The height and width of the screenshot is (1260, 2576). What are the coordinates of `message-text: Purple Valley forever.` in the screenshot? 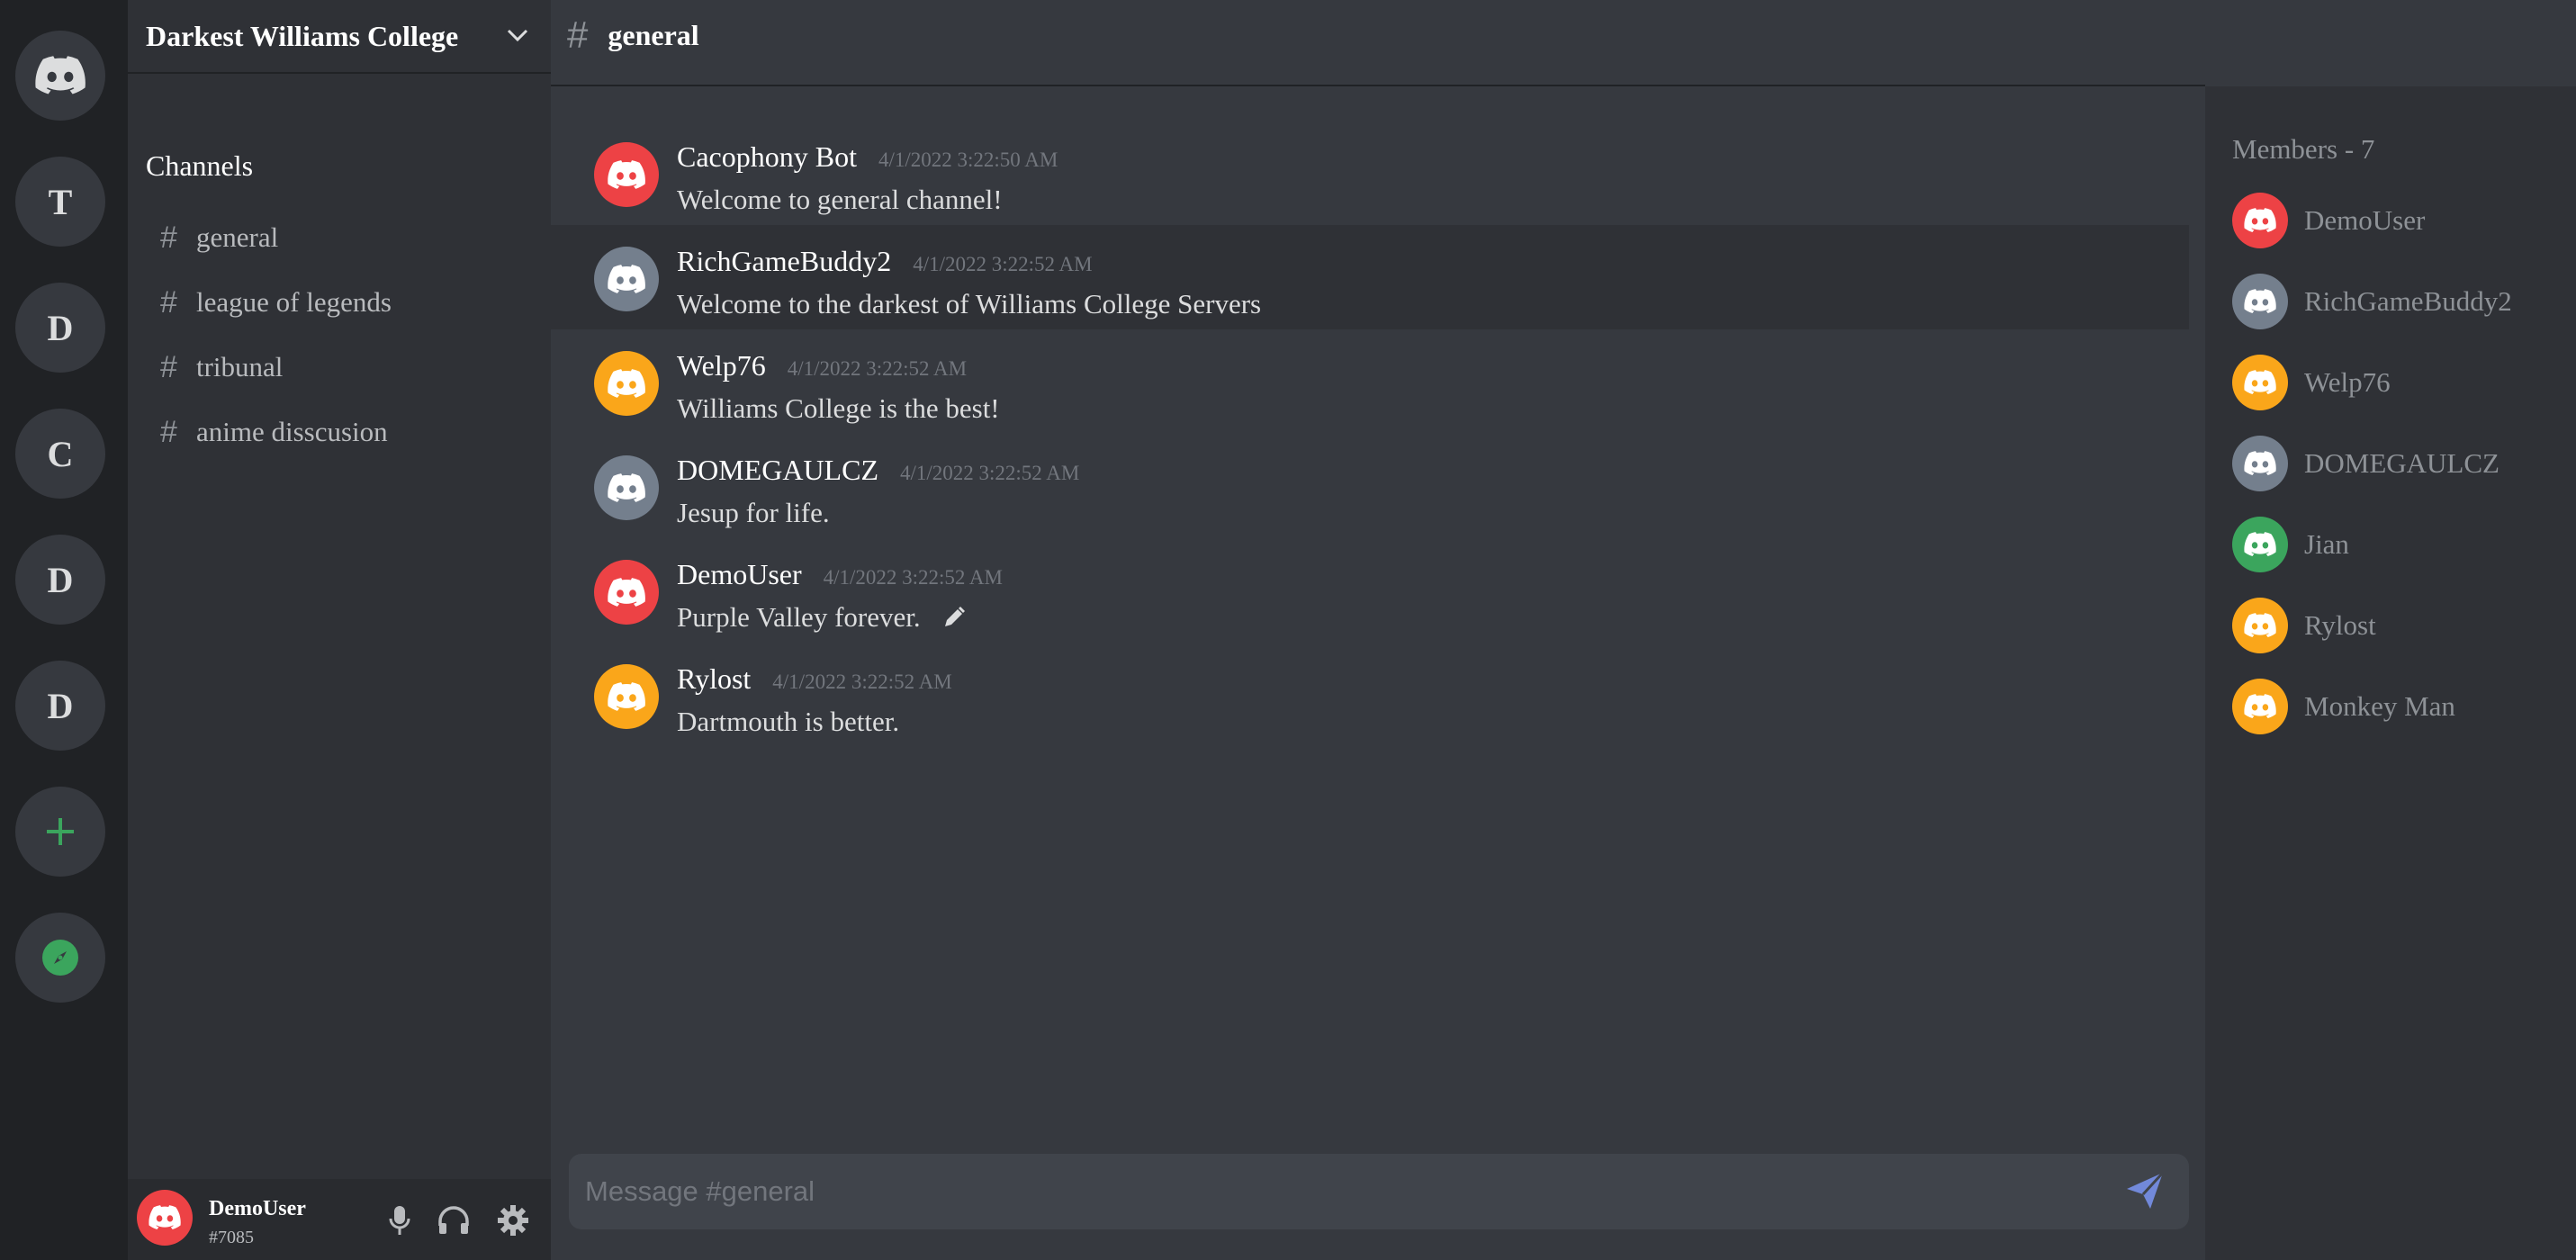 It's located at (799, 617).